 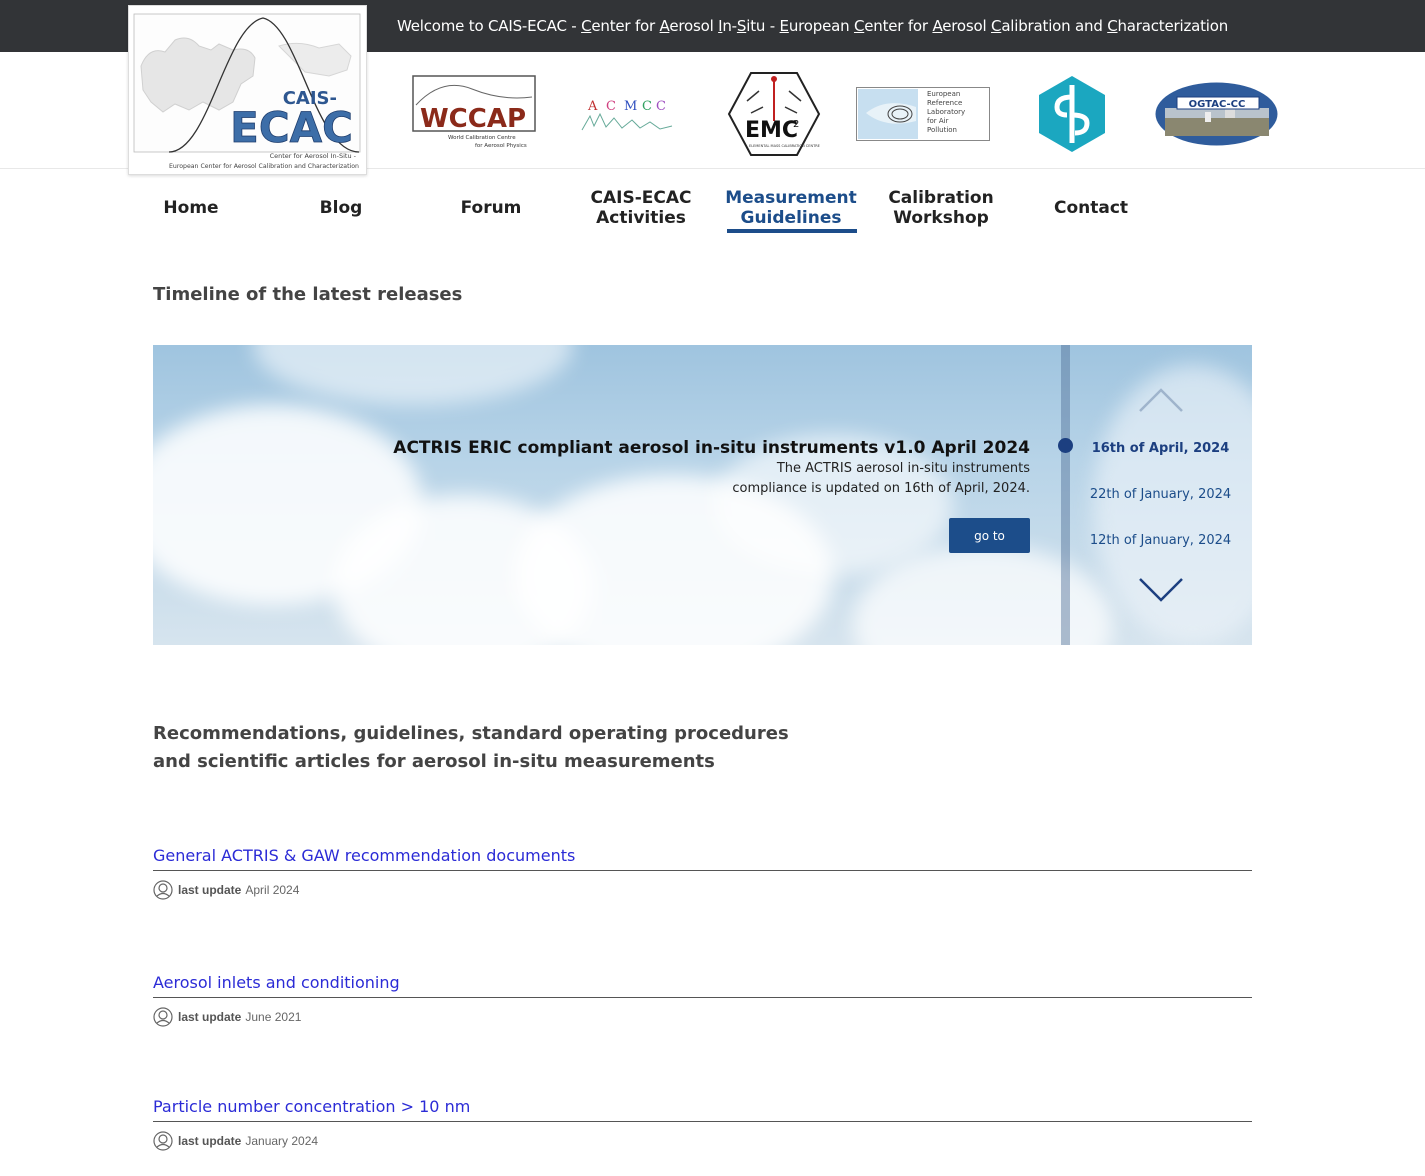 What do you see at coordinates (771, 130) in the screenshot?
I see `emc-text: EMC` at bounding box center [771, 130].